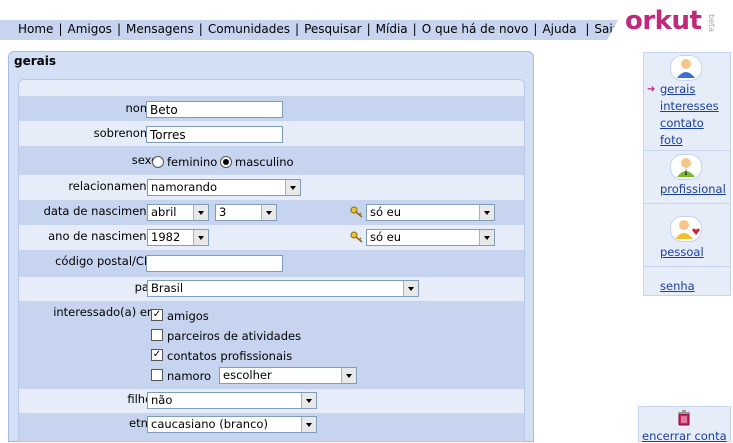 This screenshot has height=443, width=733. What do you see at coordinates (392, 29) in the screenshot?
I see `nav-midia: Mídia` at bounding box center [392, 29].